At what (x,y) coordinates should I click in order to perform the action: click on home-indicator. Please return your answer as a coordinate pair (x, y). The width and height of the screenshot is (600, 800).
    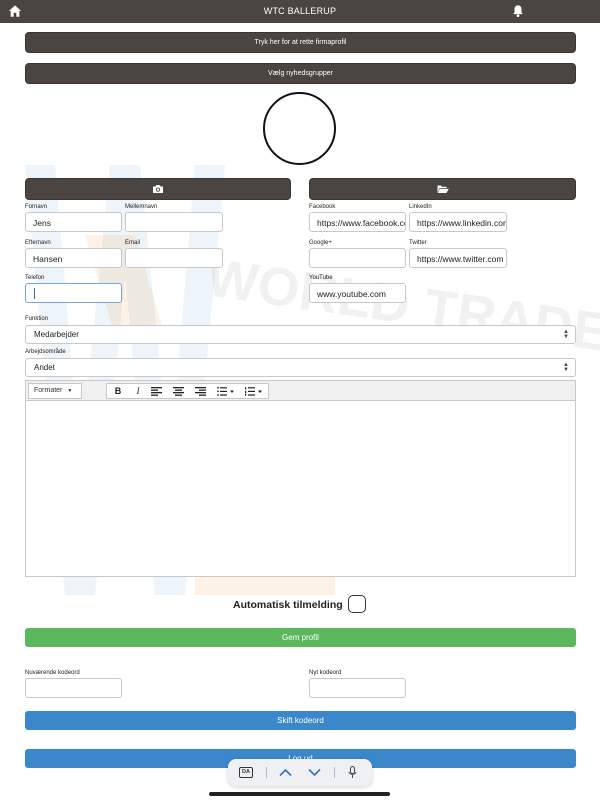
    Looking at the image, I should click on (299, 794).